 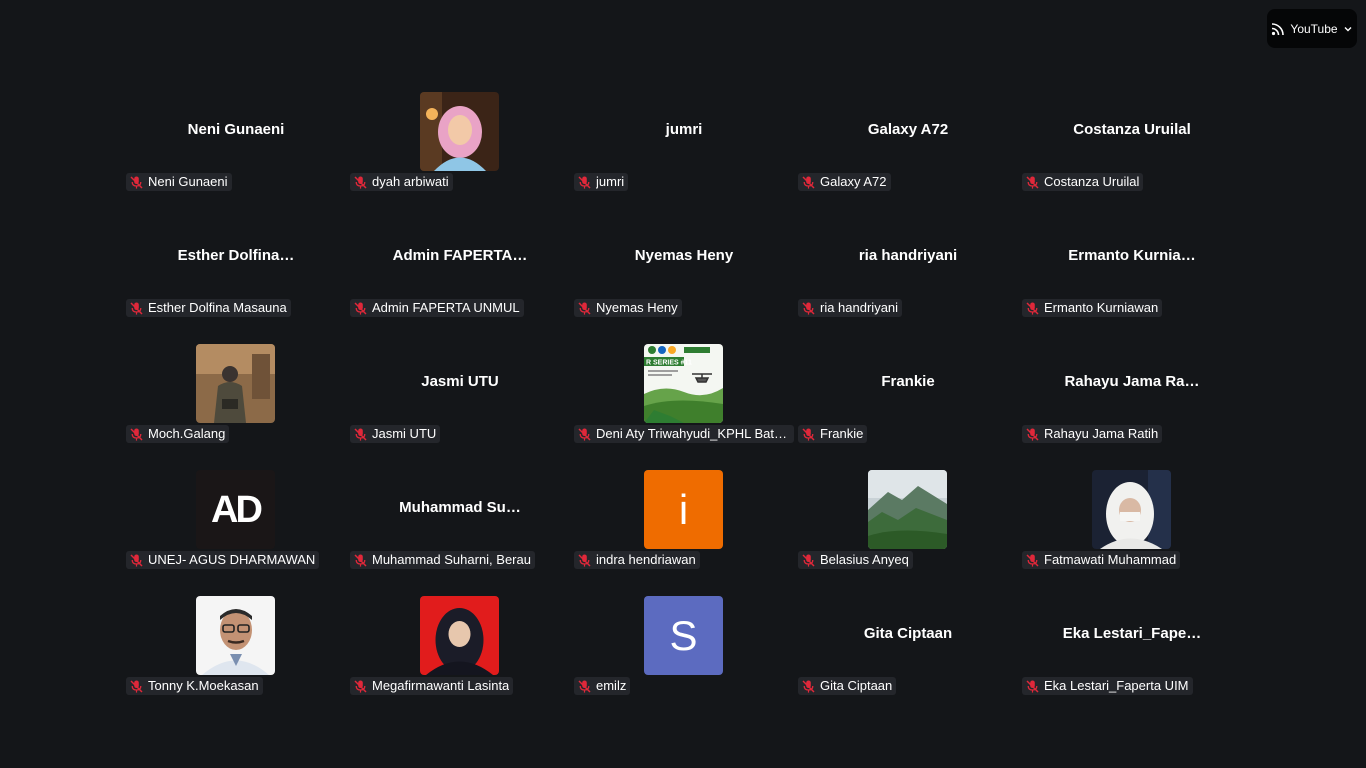 I want to click on participant-name: UNEJ- AGUS DHARMAWAN, so click(x=232, y=559).